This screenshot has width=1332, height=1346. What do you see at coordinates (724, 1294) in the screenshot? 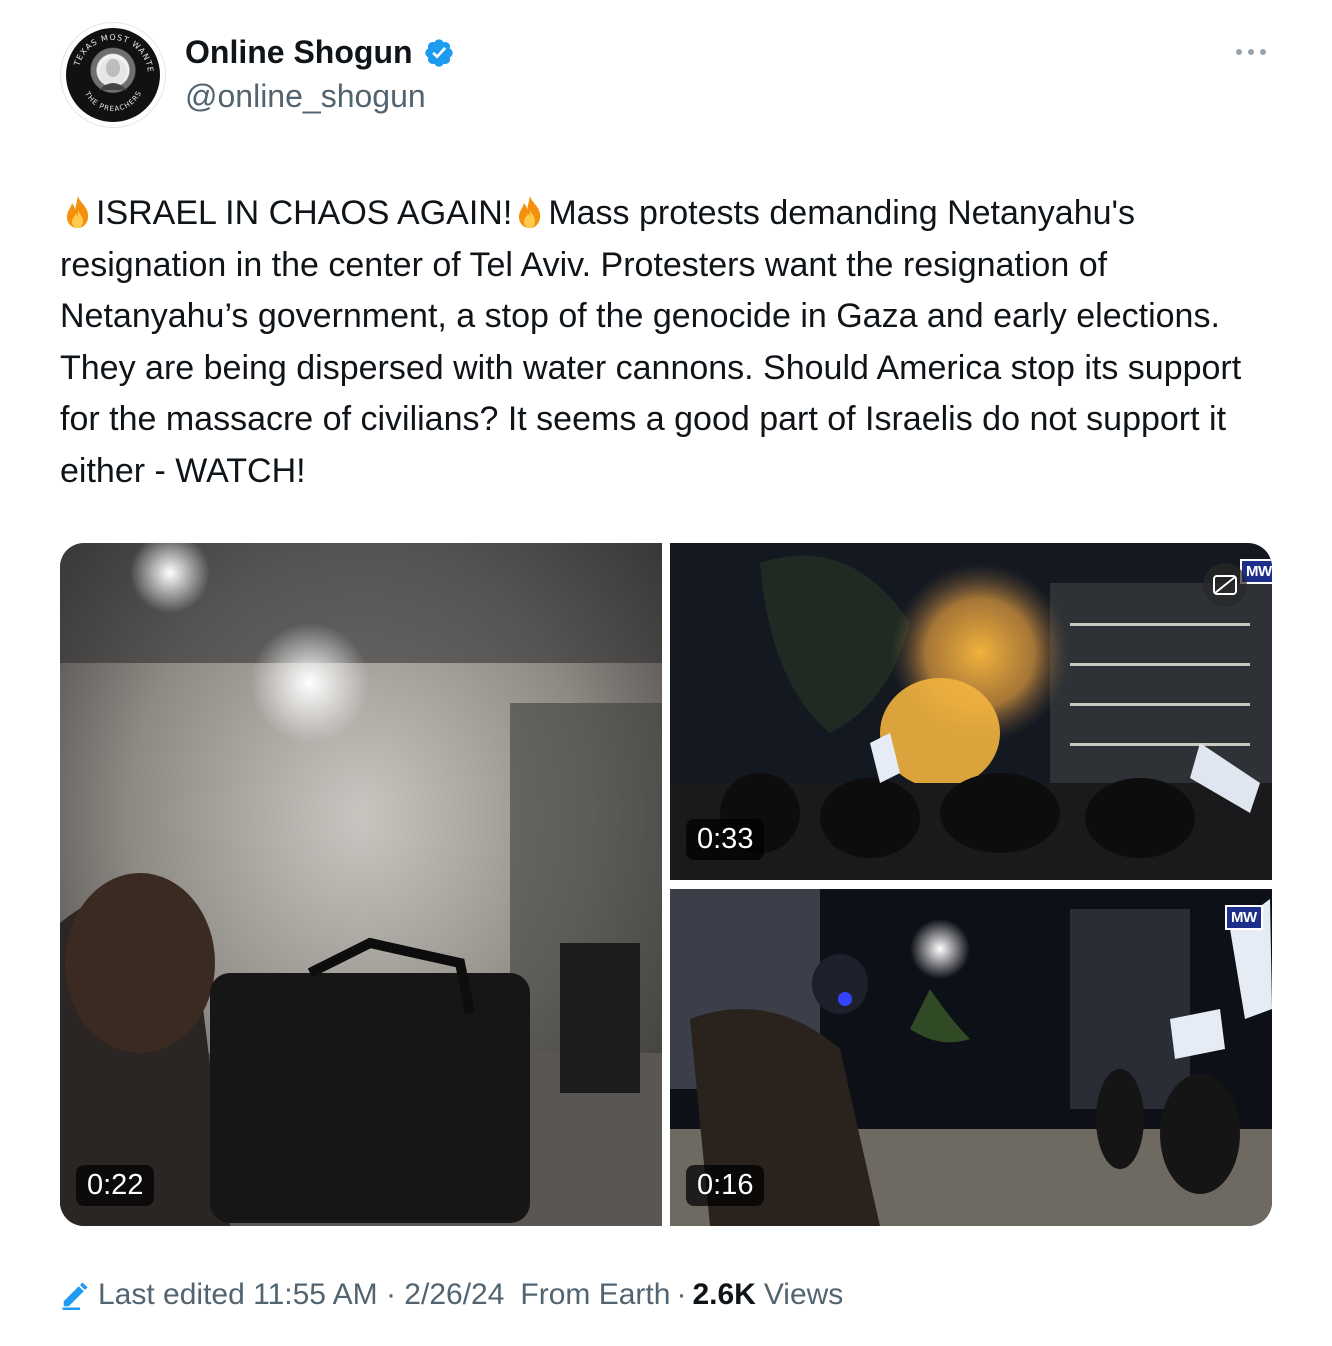
I see `views-count: 2.6K` at bounding box center [724, 1294].